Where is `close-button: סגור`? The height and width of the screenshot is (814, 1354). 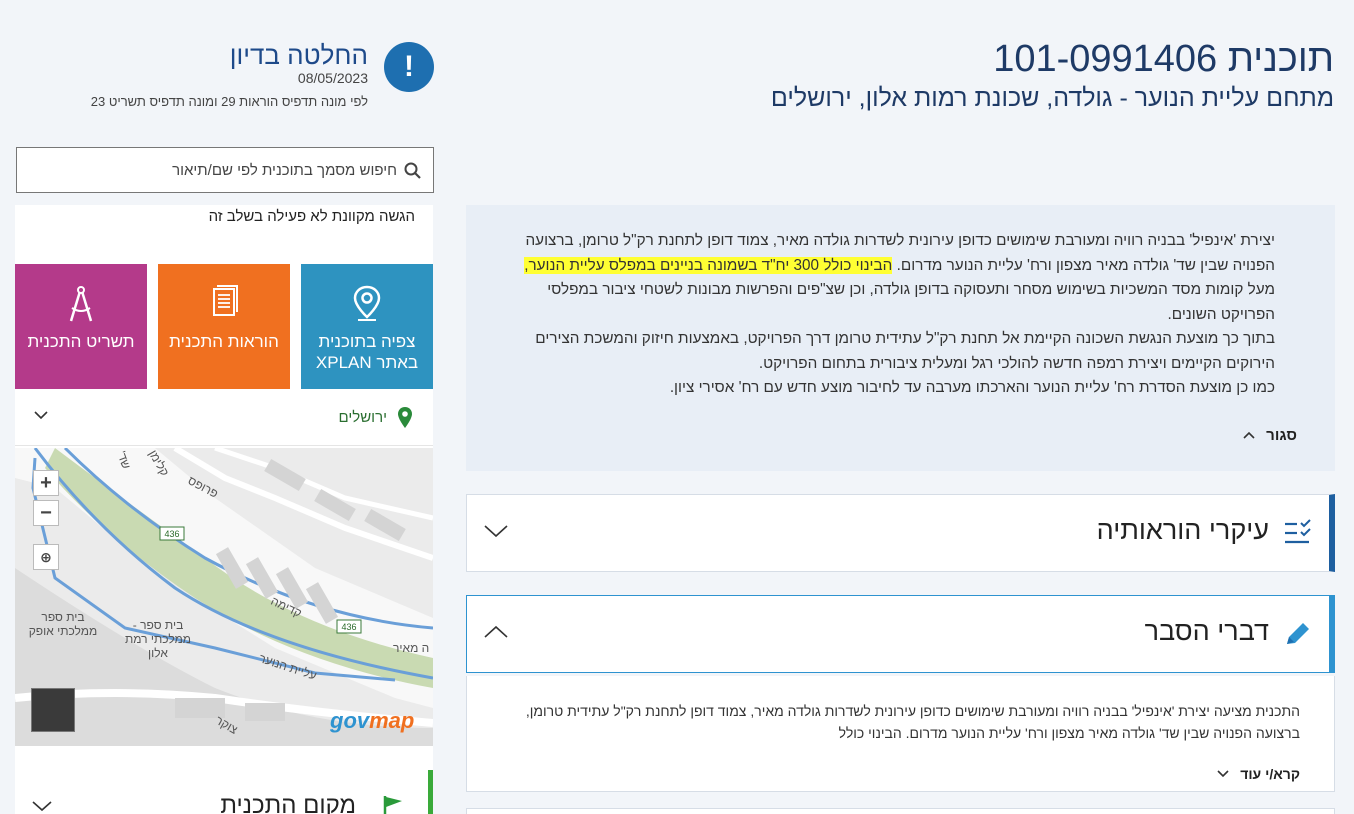
close-button: סגור is located at coordinates (1269, 435).